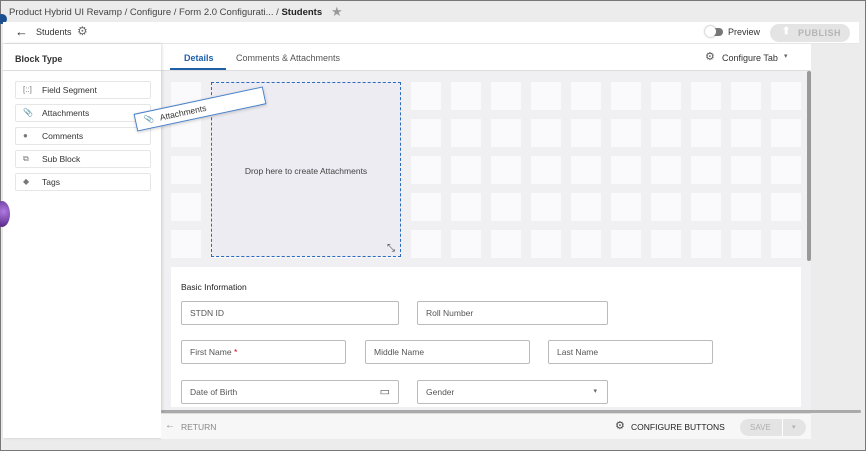  I want to click on tab-details: Details, so click(199, 58).